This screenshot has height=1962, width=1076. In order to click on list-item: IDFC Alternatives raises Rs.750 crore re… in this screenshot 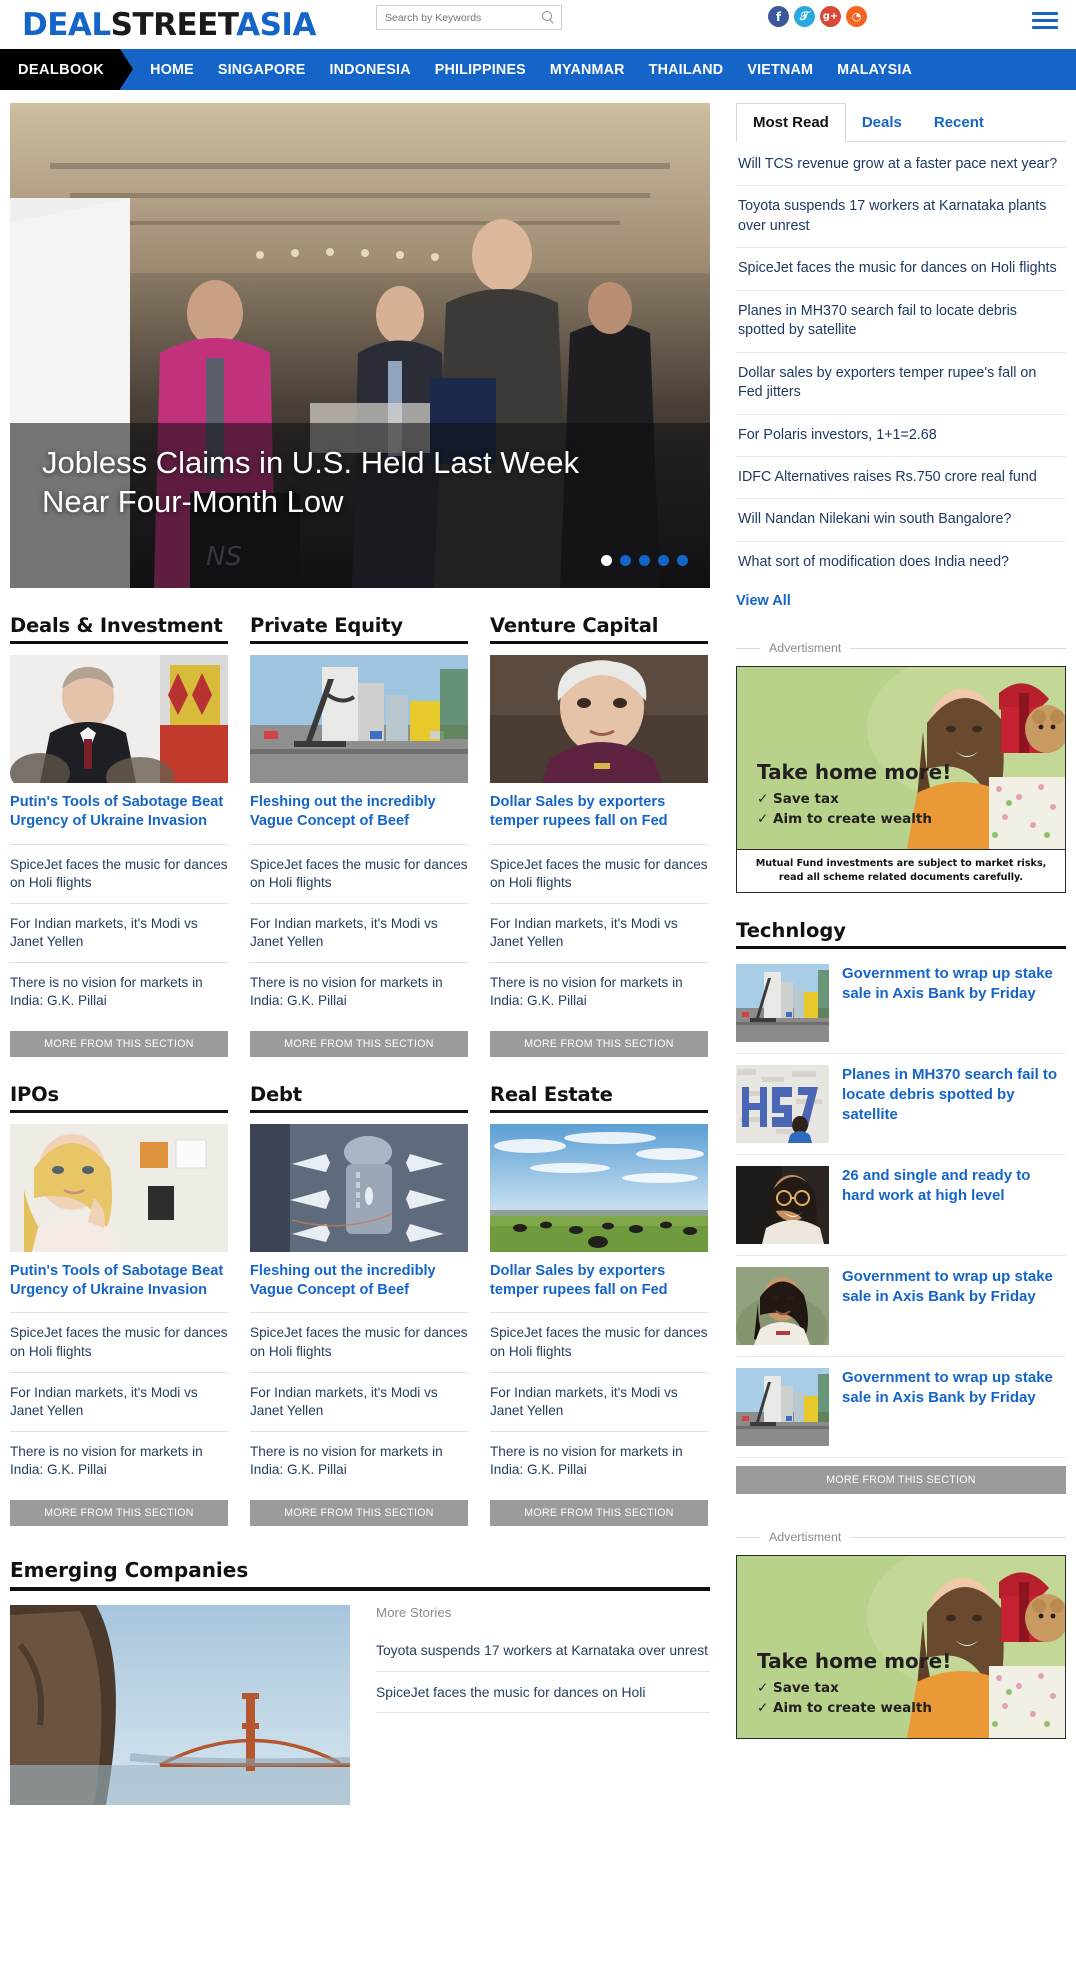, I will do `click(901, 478)`.